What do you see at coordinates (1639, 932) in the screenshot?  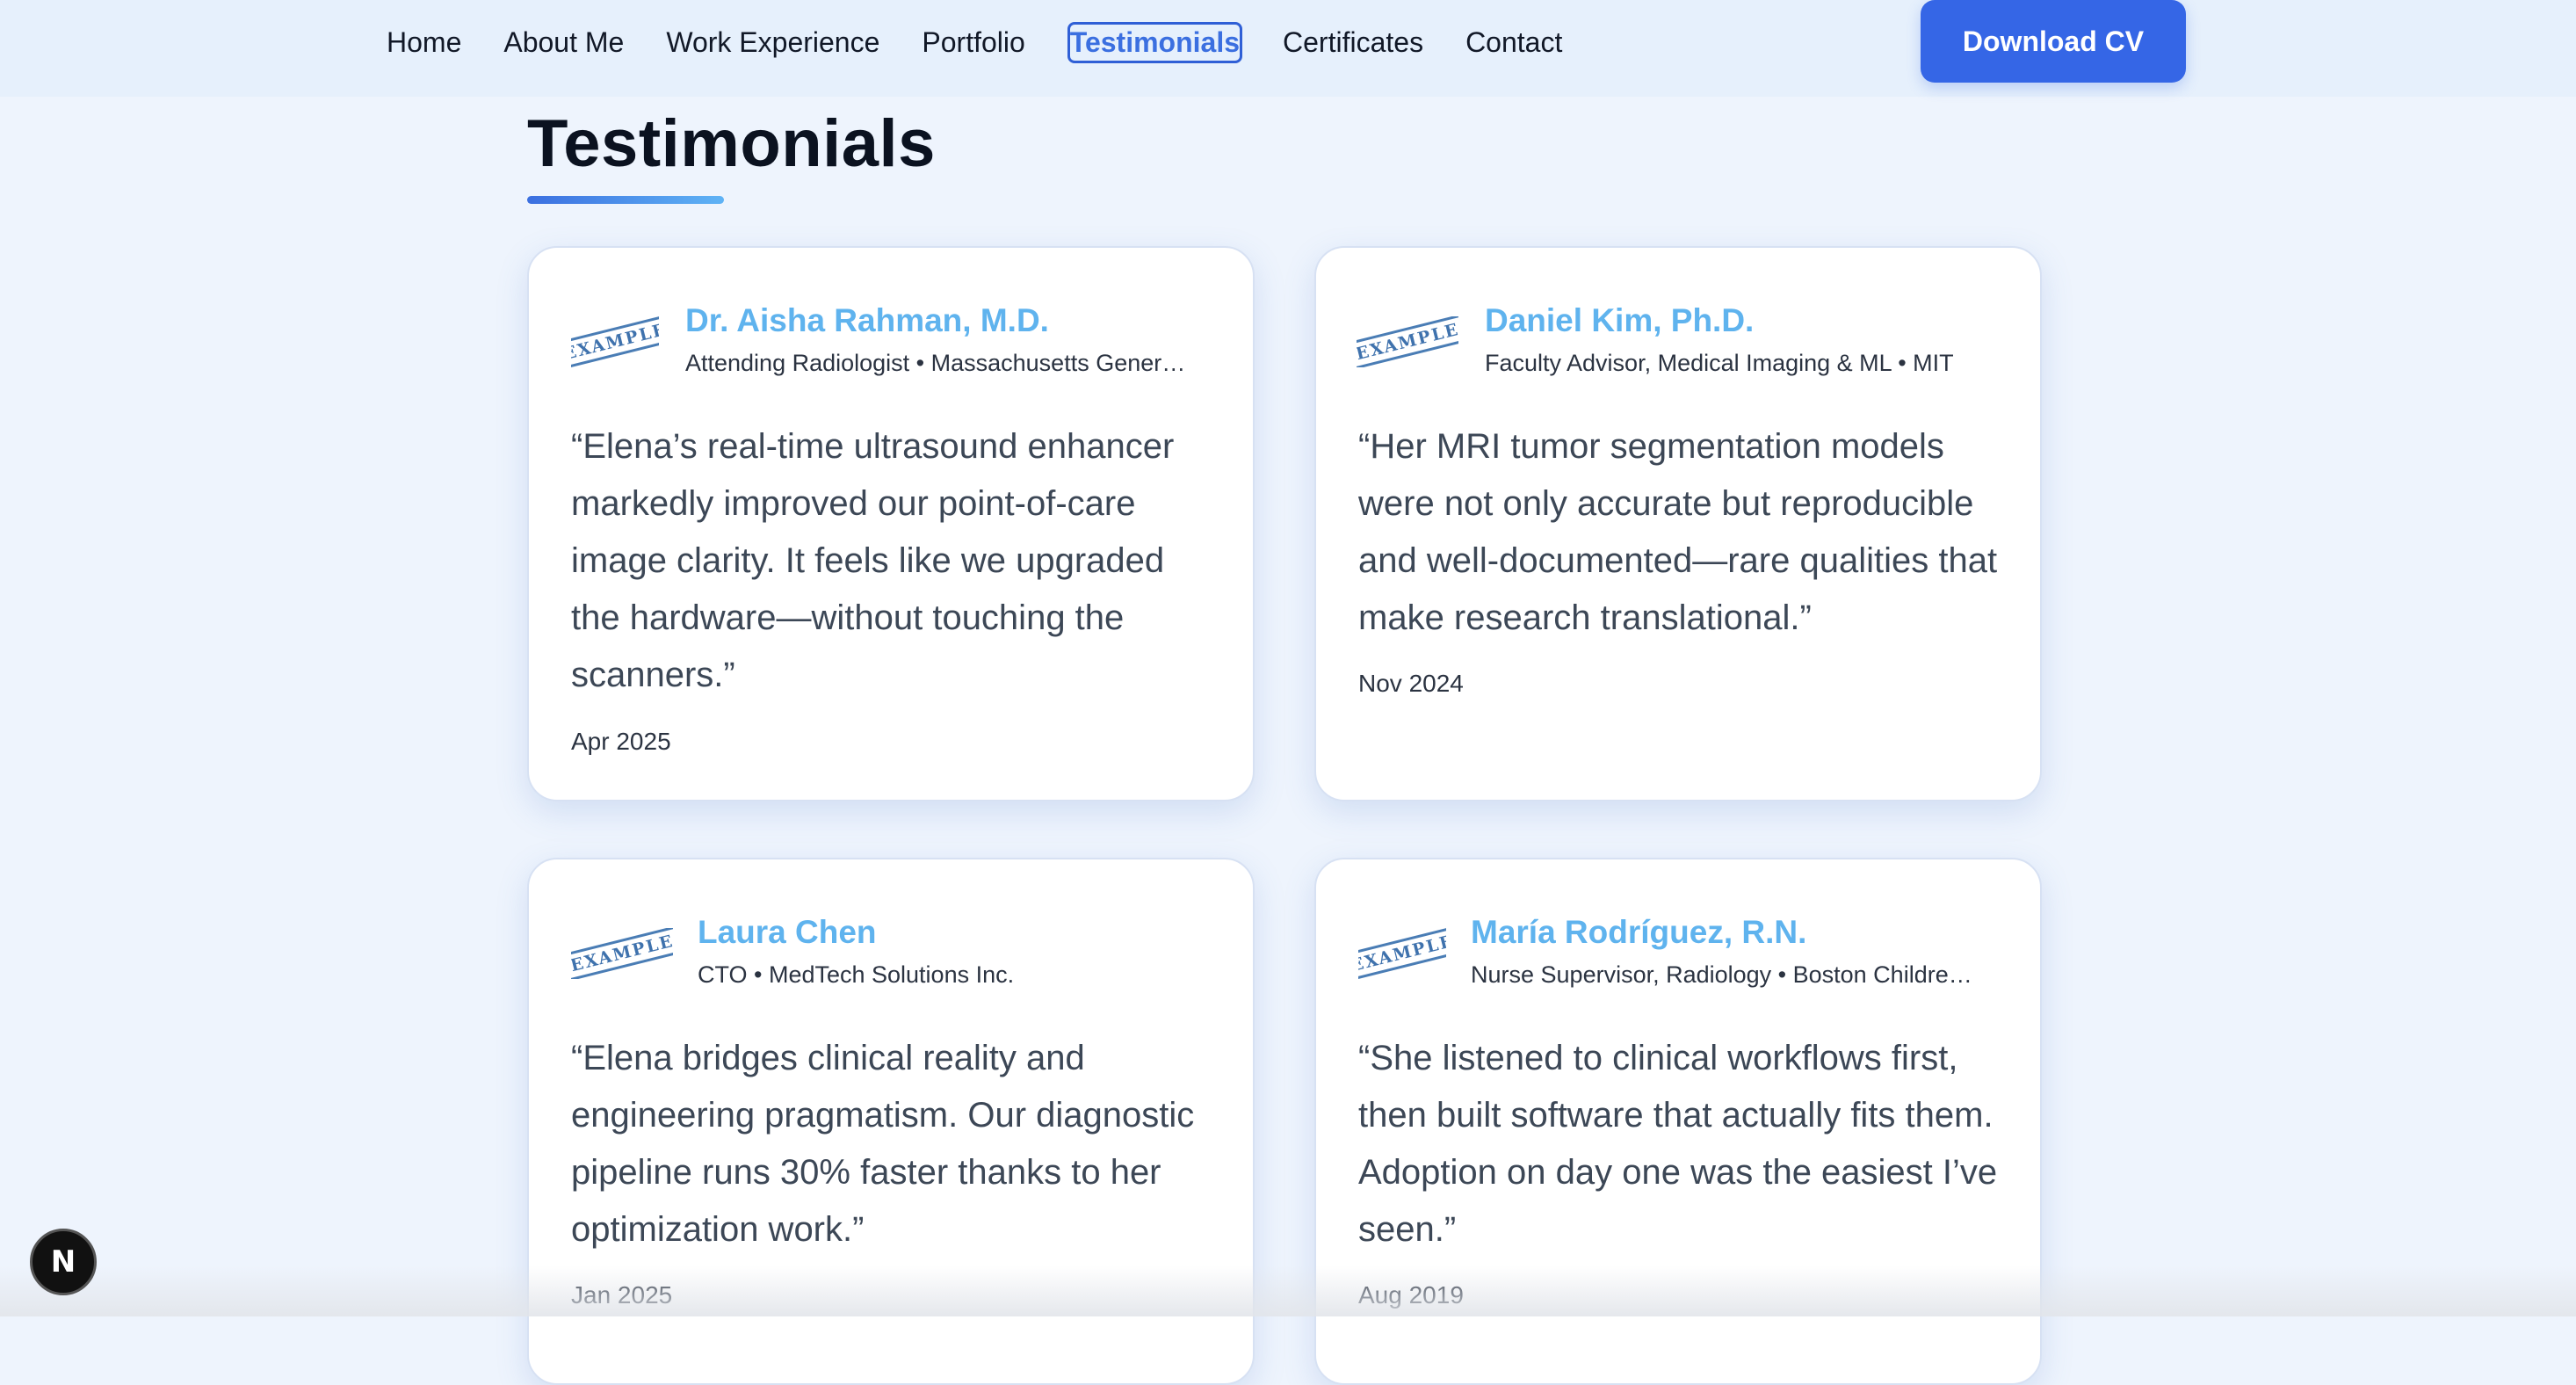 I see `author-name: María Rodríguez, R.N.` at bounding box center [1639, 932].